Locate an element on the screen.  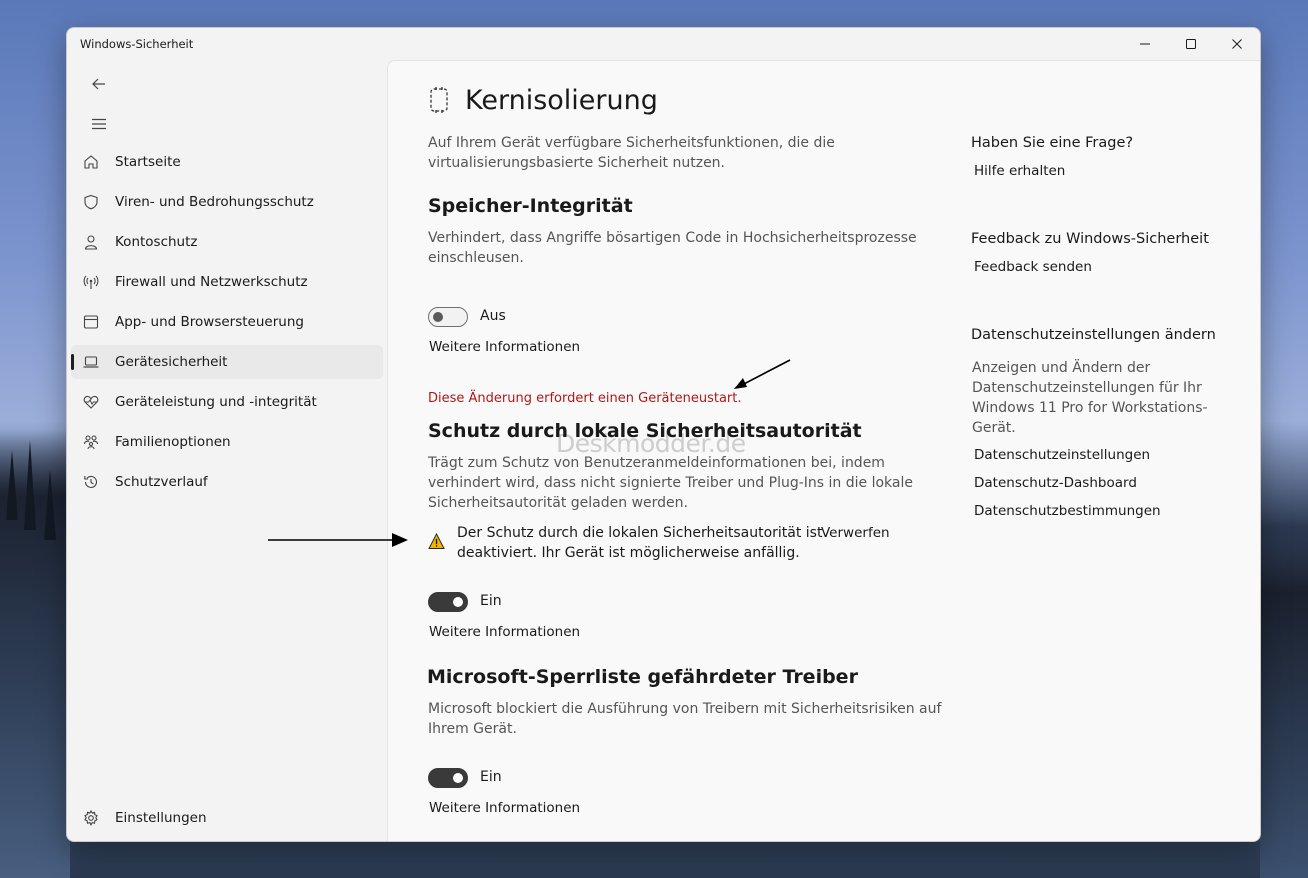
hamburger-menu-icon is located at coordinates (99, 124).